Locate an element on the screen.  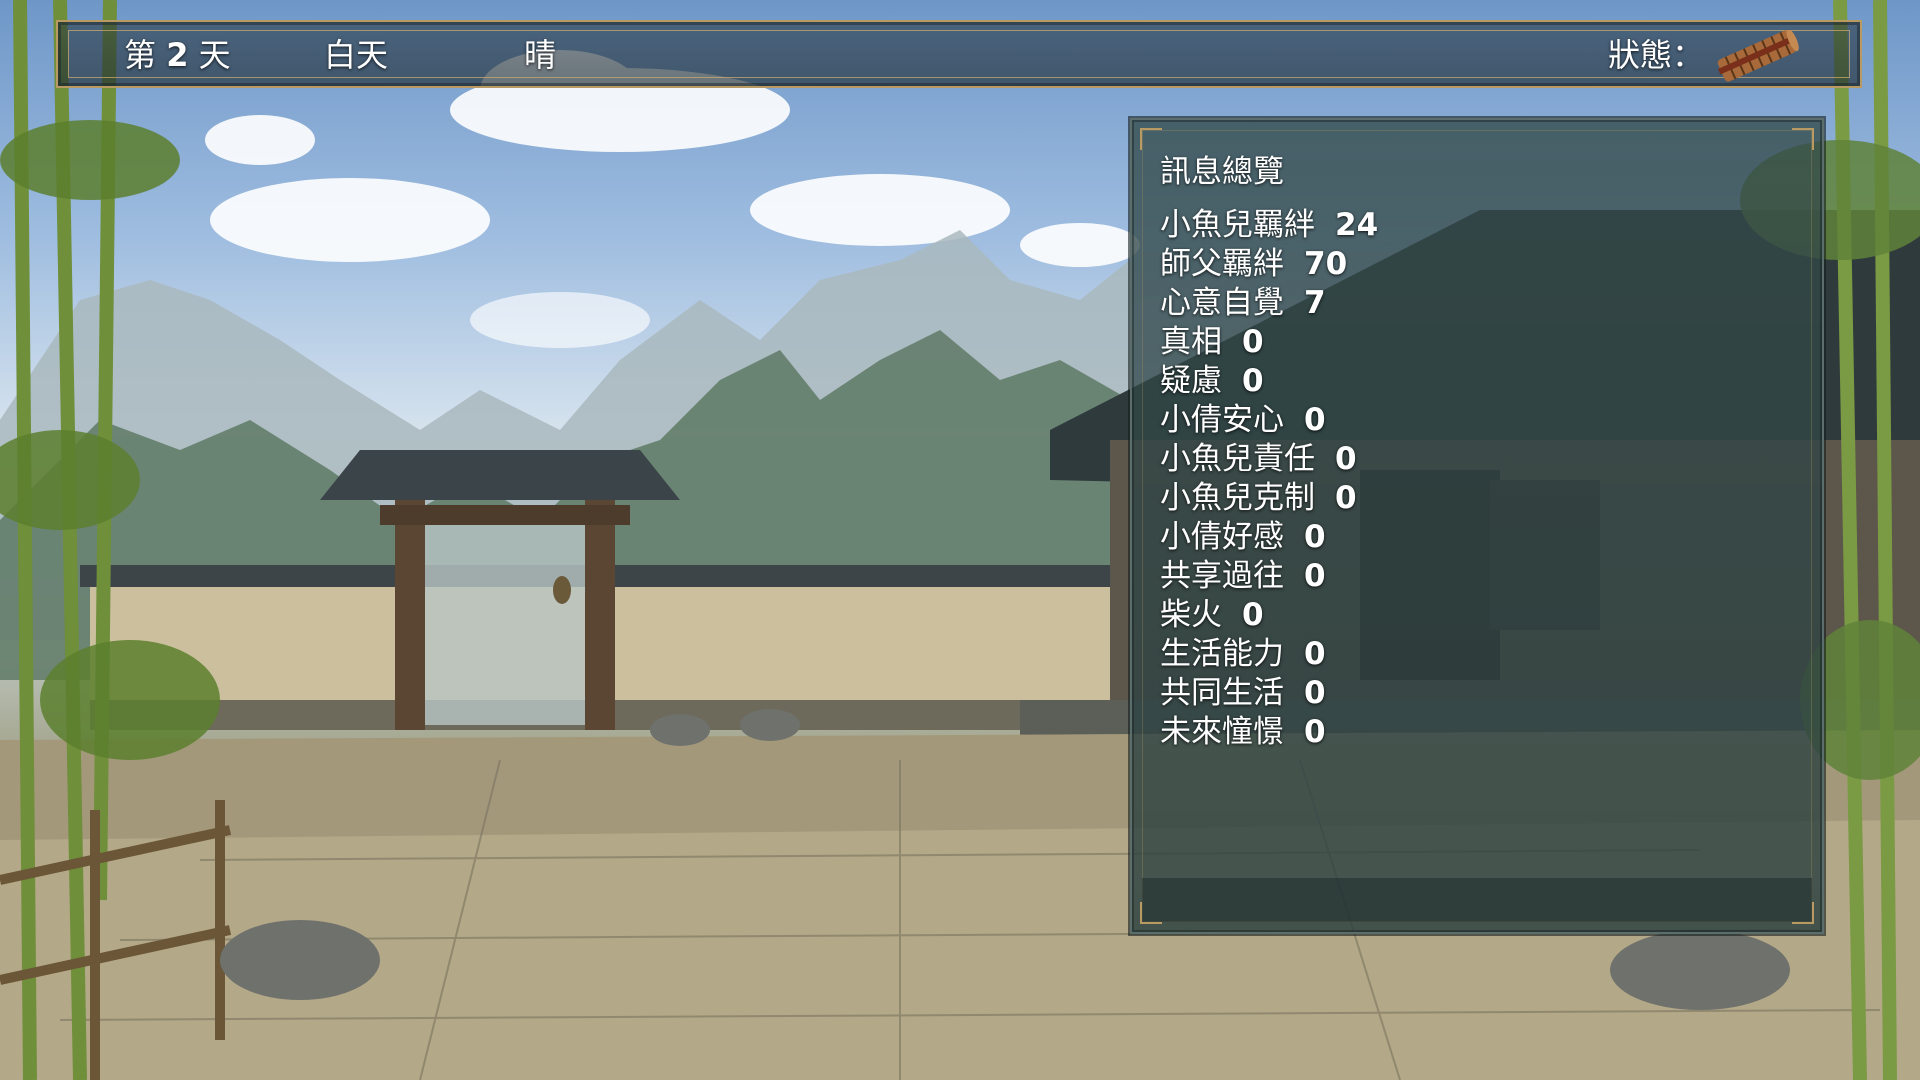
stat-row: 未來憧憬 0 is located at coordinates (1269, 732).